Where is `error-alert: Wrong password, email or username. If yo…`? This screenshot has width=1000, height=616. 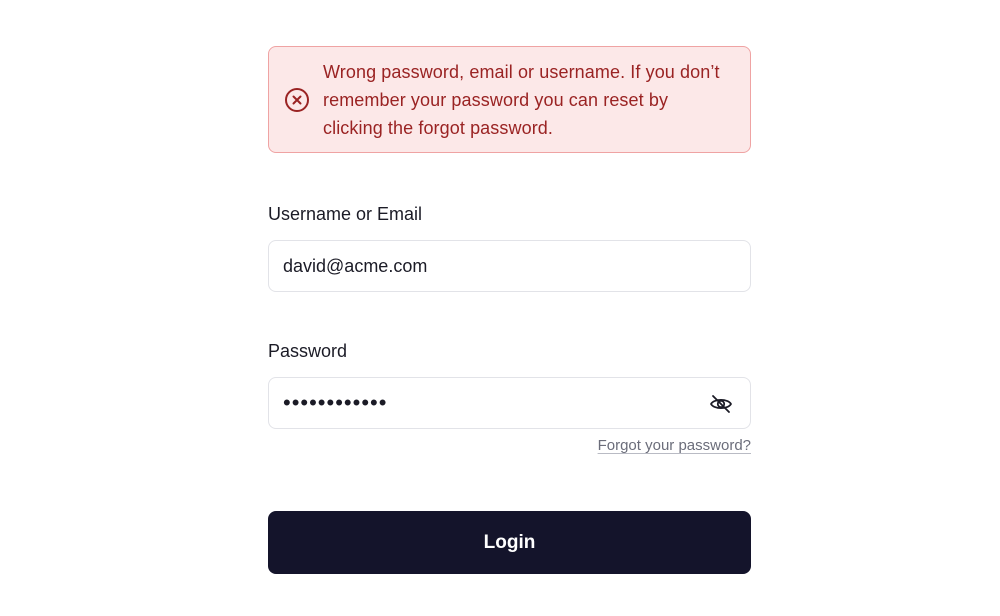 error-alert: Wrong password, email or username. If yo… is located at coordinates (509, 99).